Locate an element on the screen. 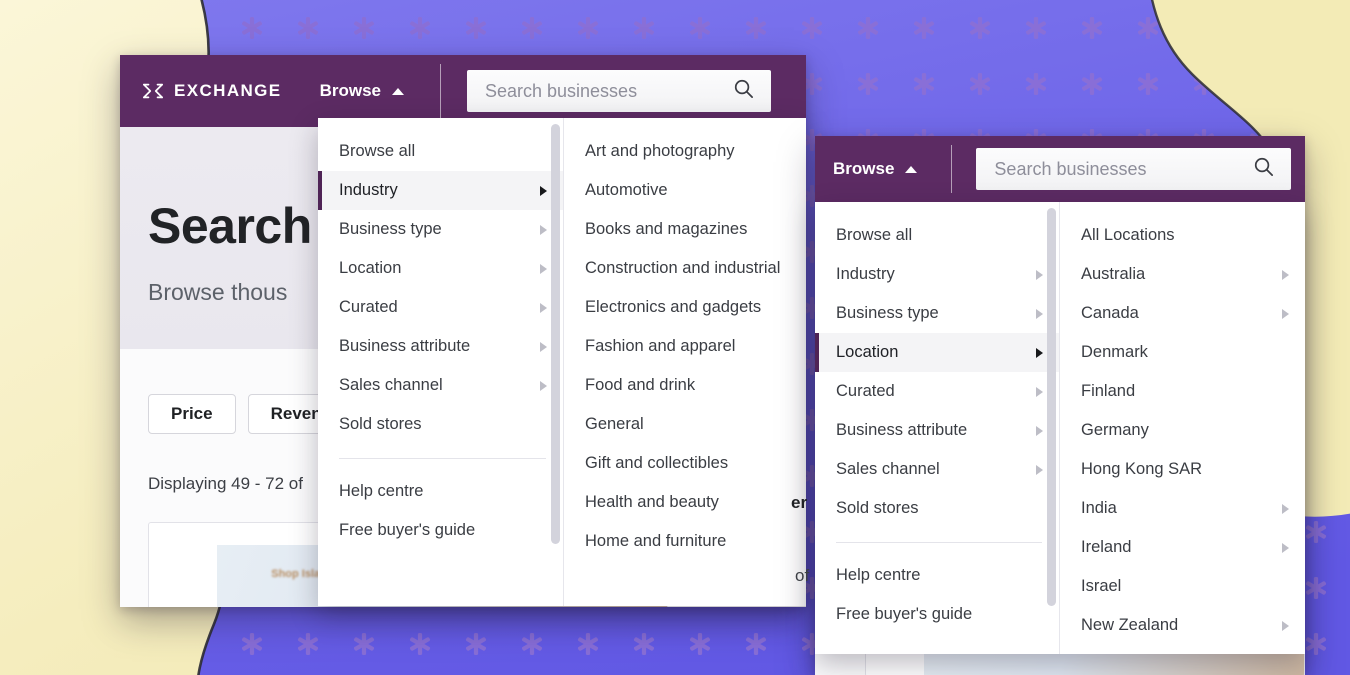  location-item-denmark: Denmark is located at coordinates (1182, 352).